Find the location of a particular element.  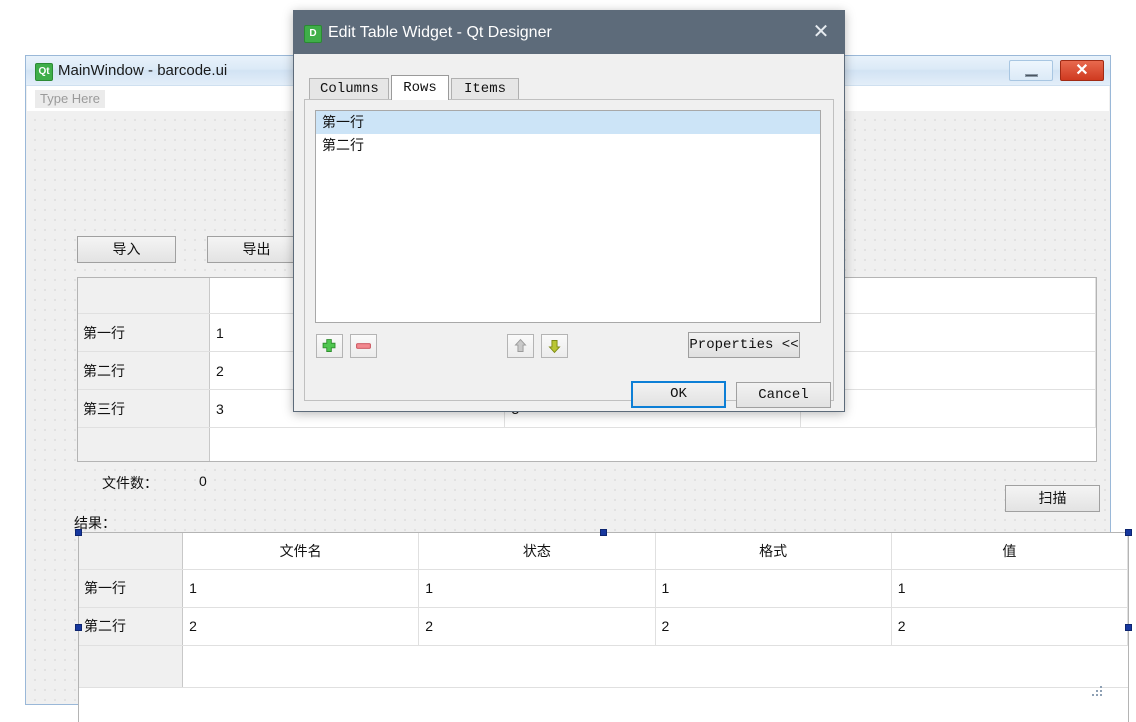

arrow-down-icon is located at coordinates (554, 347).